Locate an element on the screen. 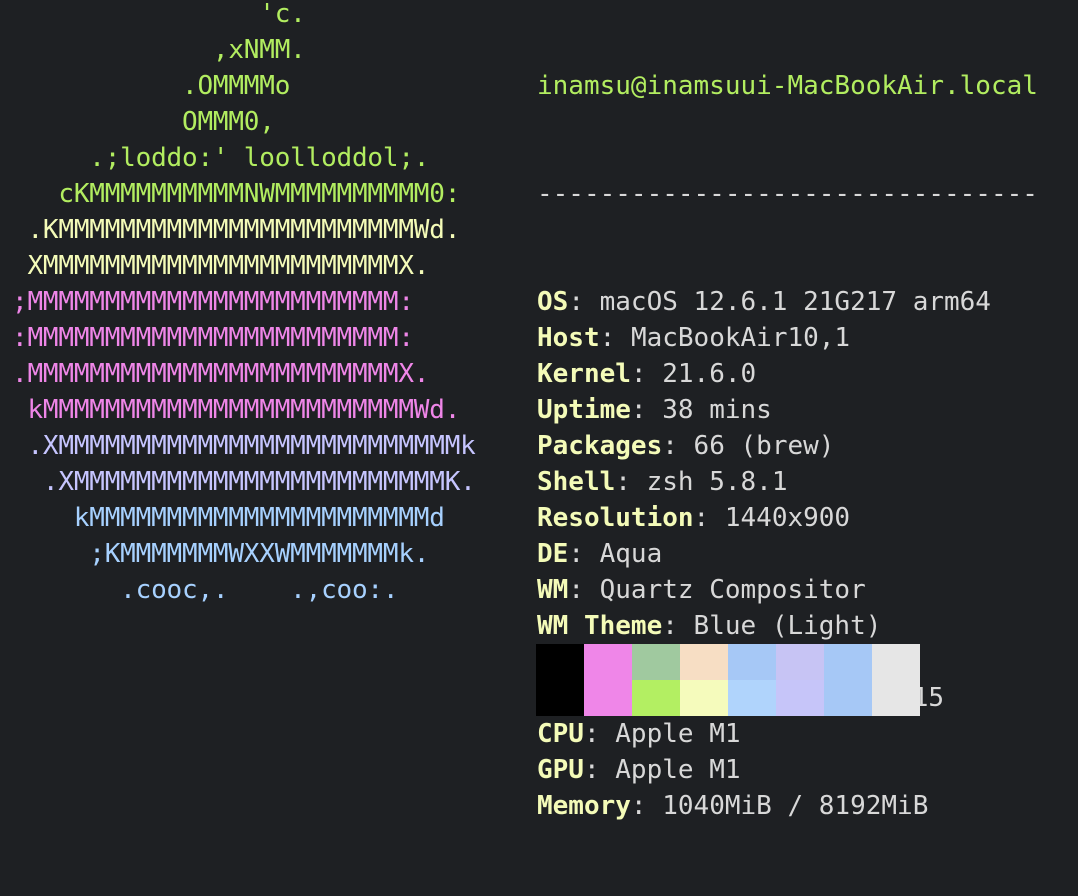 The image size is (1078, 896). info-row-wm-theme: WM Theme: Blue (Light) is located at coordinates (787, 626).